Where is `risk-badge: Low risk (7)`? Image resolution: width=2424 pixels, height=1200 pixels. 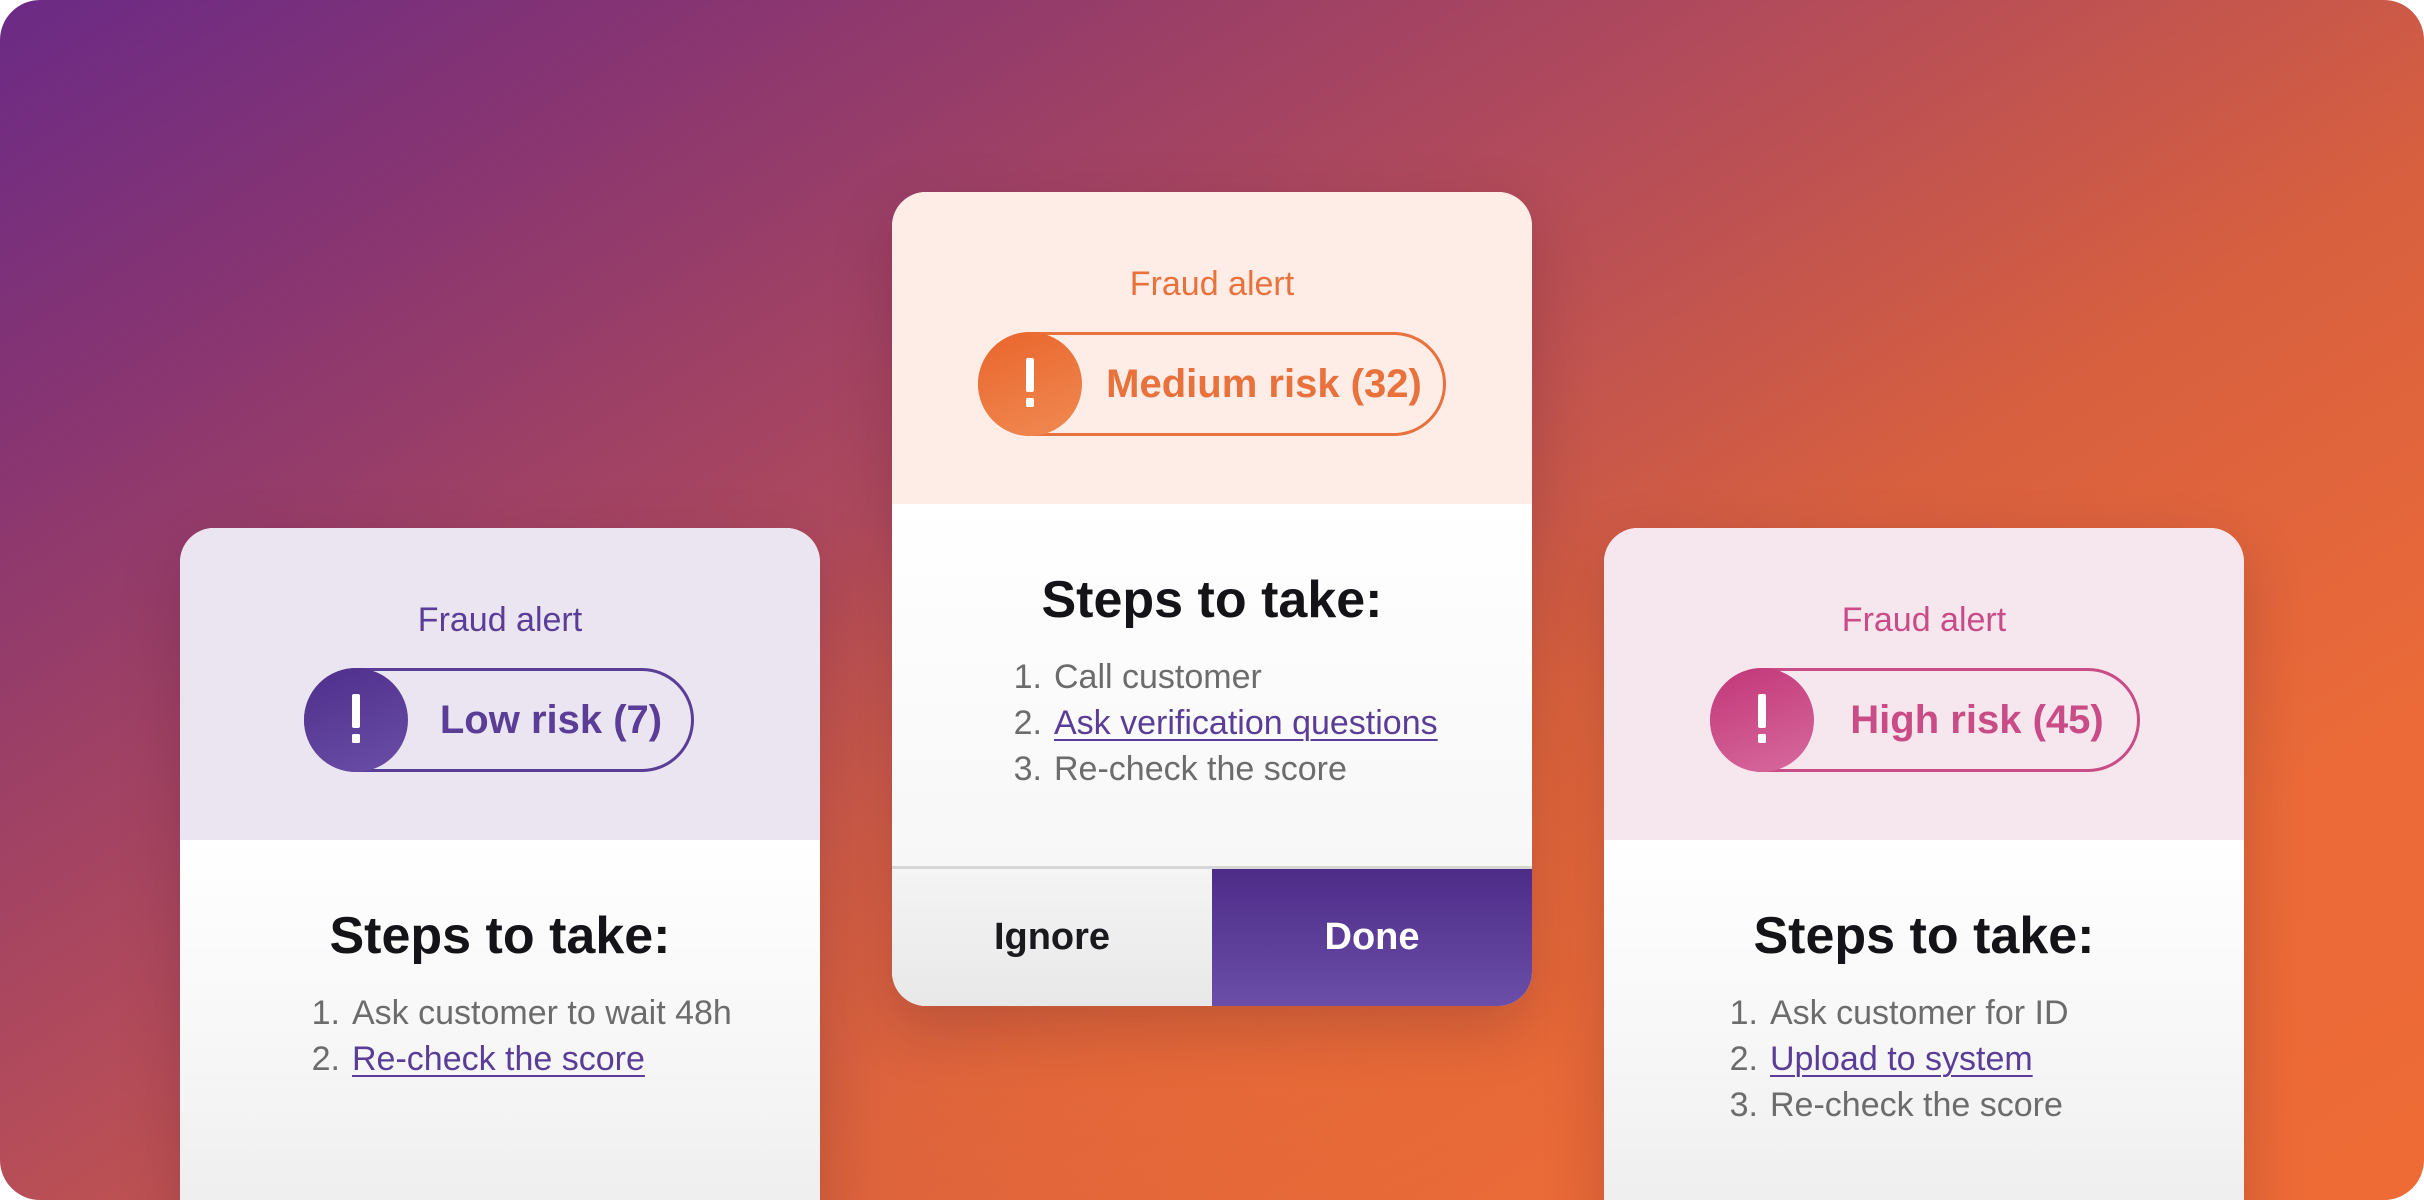 risk-badge: Low risk (7) is located at coordinates (499, 720).